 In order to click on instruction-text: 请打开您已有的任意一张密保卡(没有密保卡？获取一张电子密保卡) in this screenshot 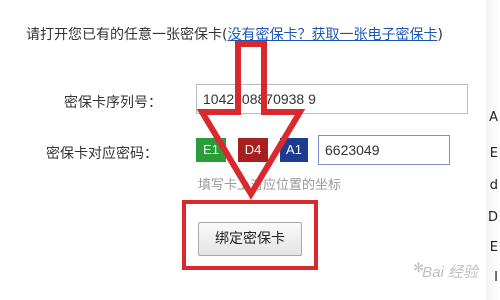, I will do `click(234, 34)`.